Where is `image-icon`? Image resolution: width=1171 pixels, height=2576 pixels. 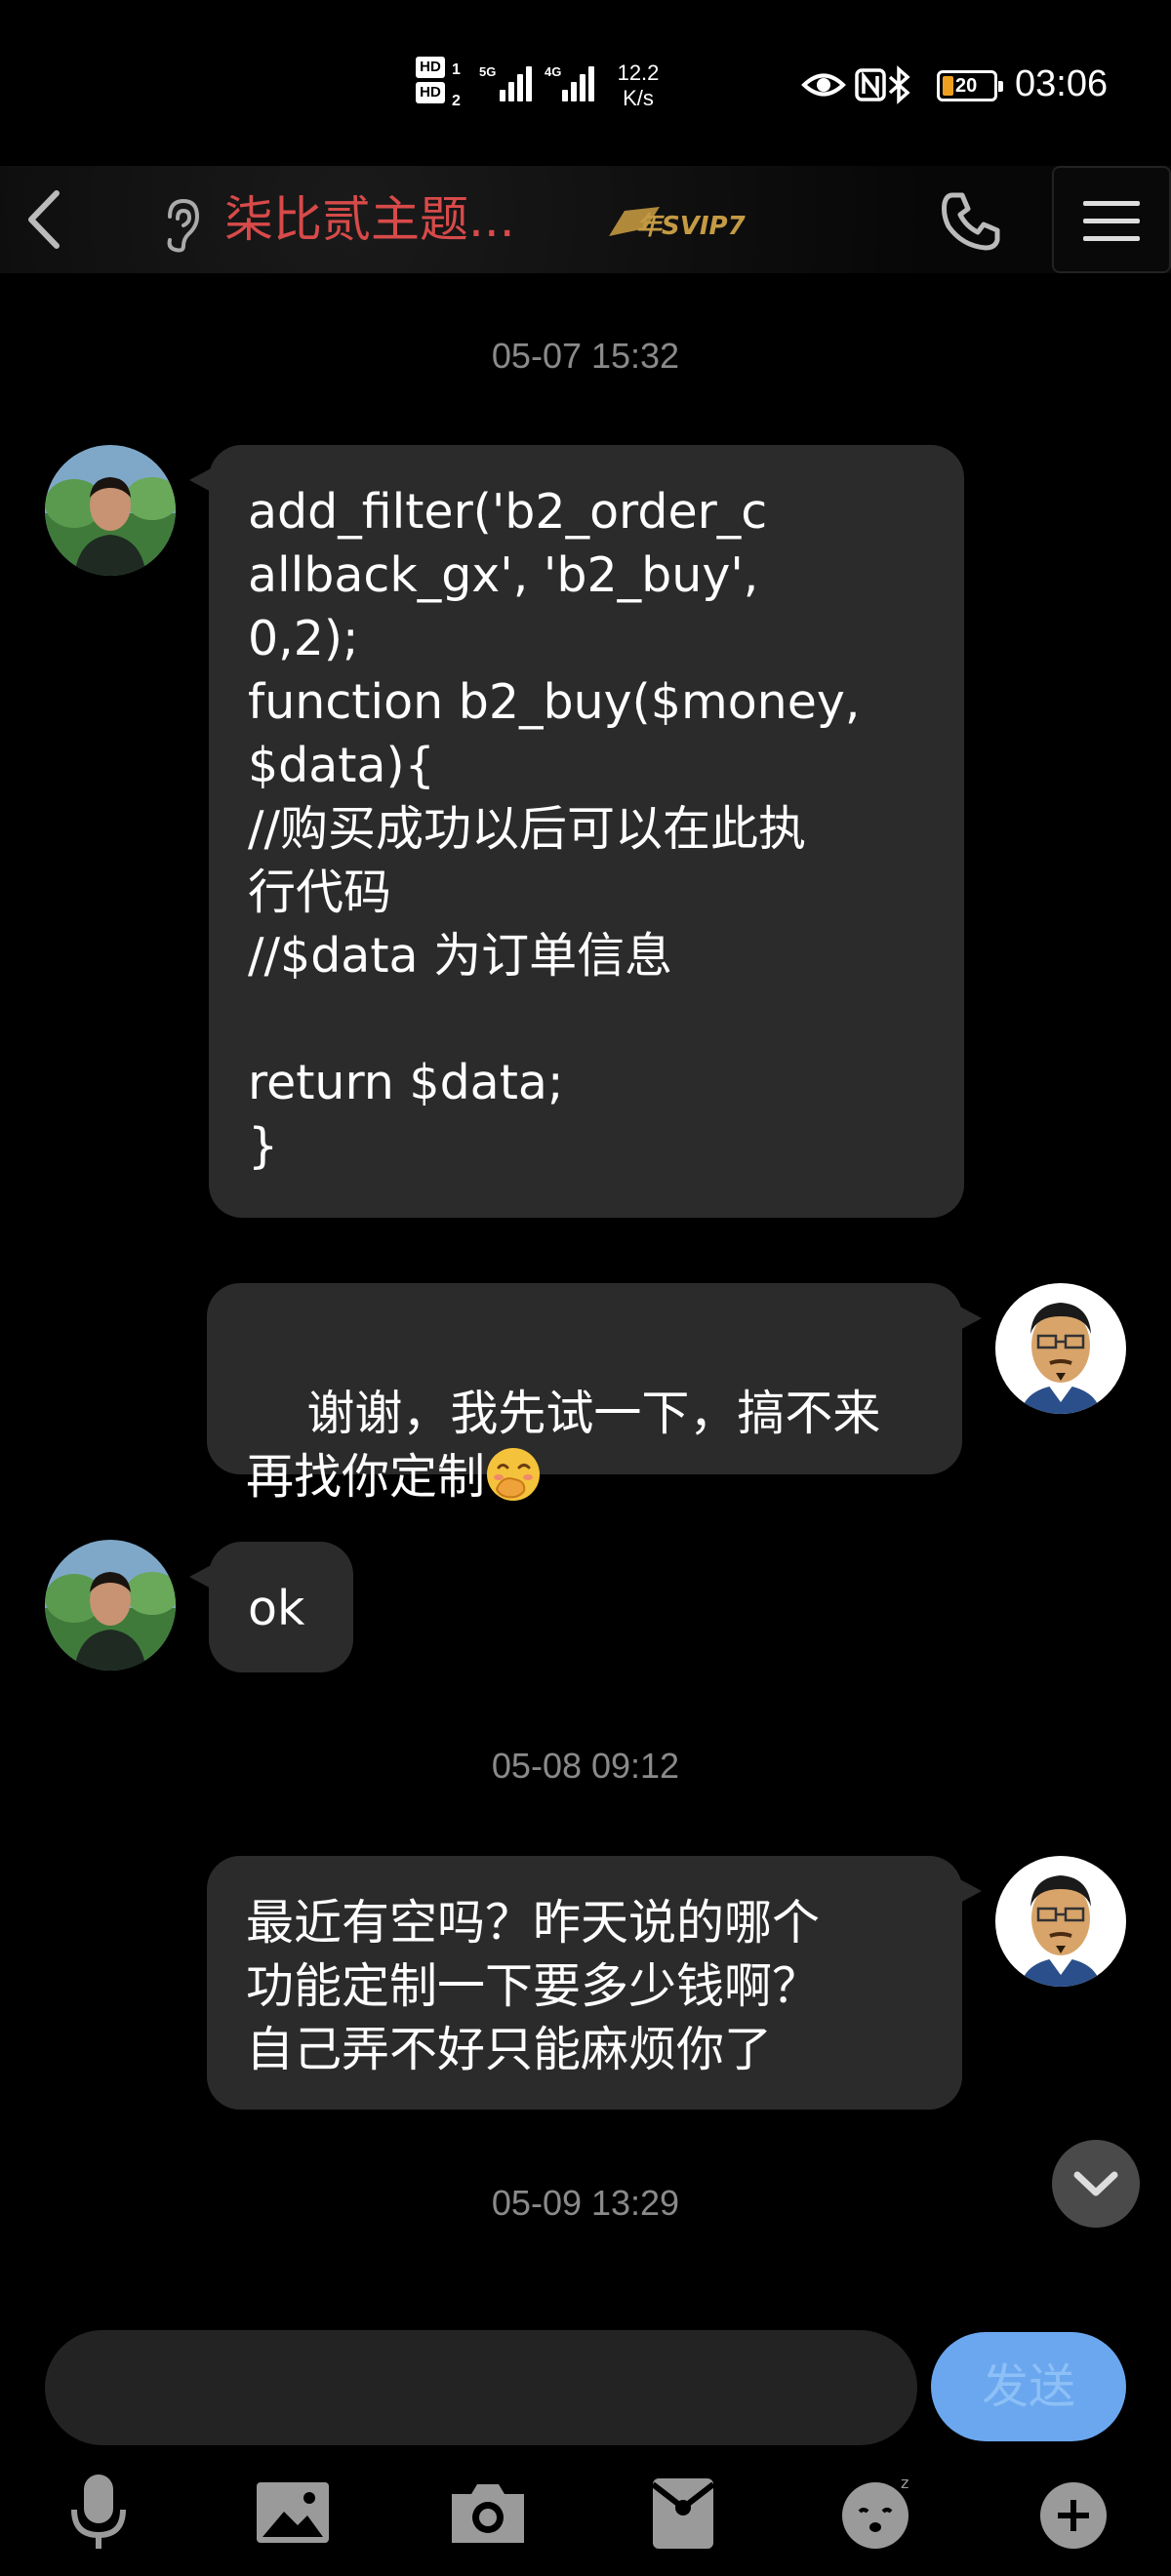 image-icon is located at coordinates (293, 2512).